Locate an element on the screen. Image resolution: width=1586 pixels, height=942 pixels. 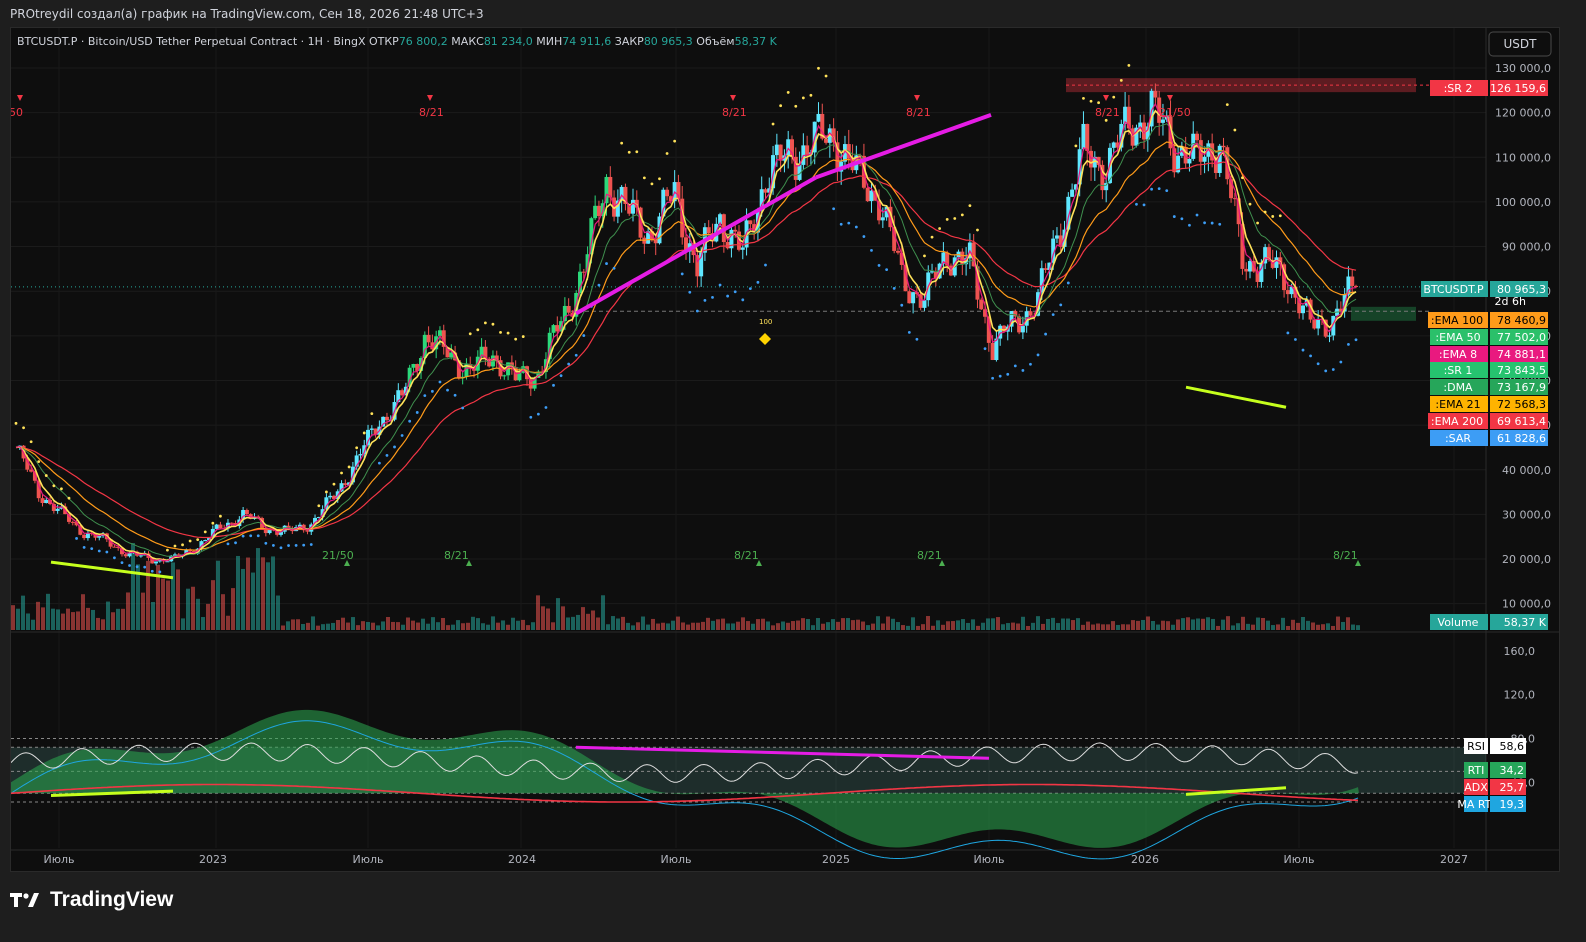
marker-100-label: 100 is located at coordinates (765, 322).